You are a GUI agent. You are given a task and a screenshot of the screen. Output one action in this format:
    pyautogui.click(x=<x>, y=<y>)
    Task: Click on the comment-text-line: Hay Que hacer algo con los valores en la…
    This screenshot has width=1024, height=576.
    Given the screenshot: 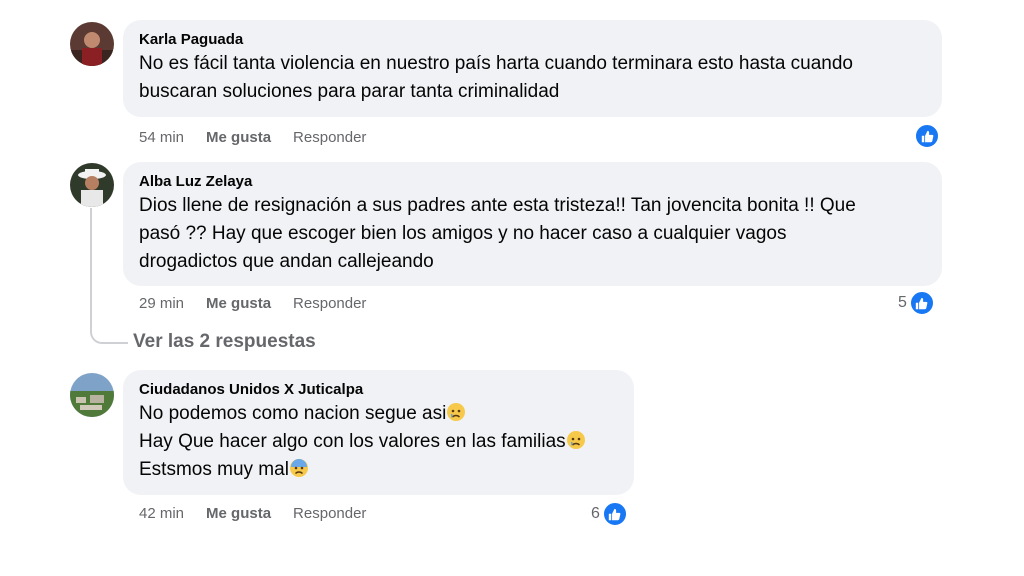 What is the action you would take?
    pyautogui.click(x=378, y=442)
    